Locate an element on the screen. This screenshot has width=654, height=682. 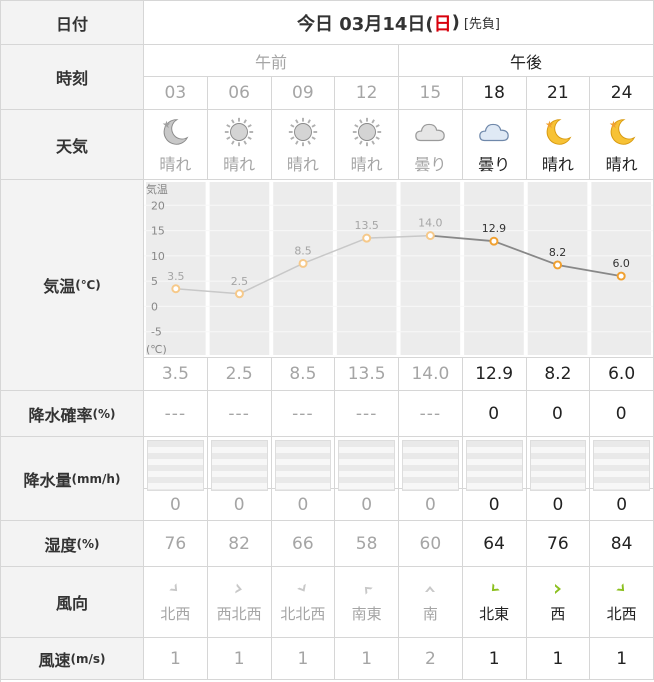
wind-dir-header: 風向 is located at coordinates (72, 602).